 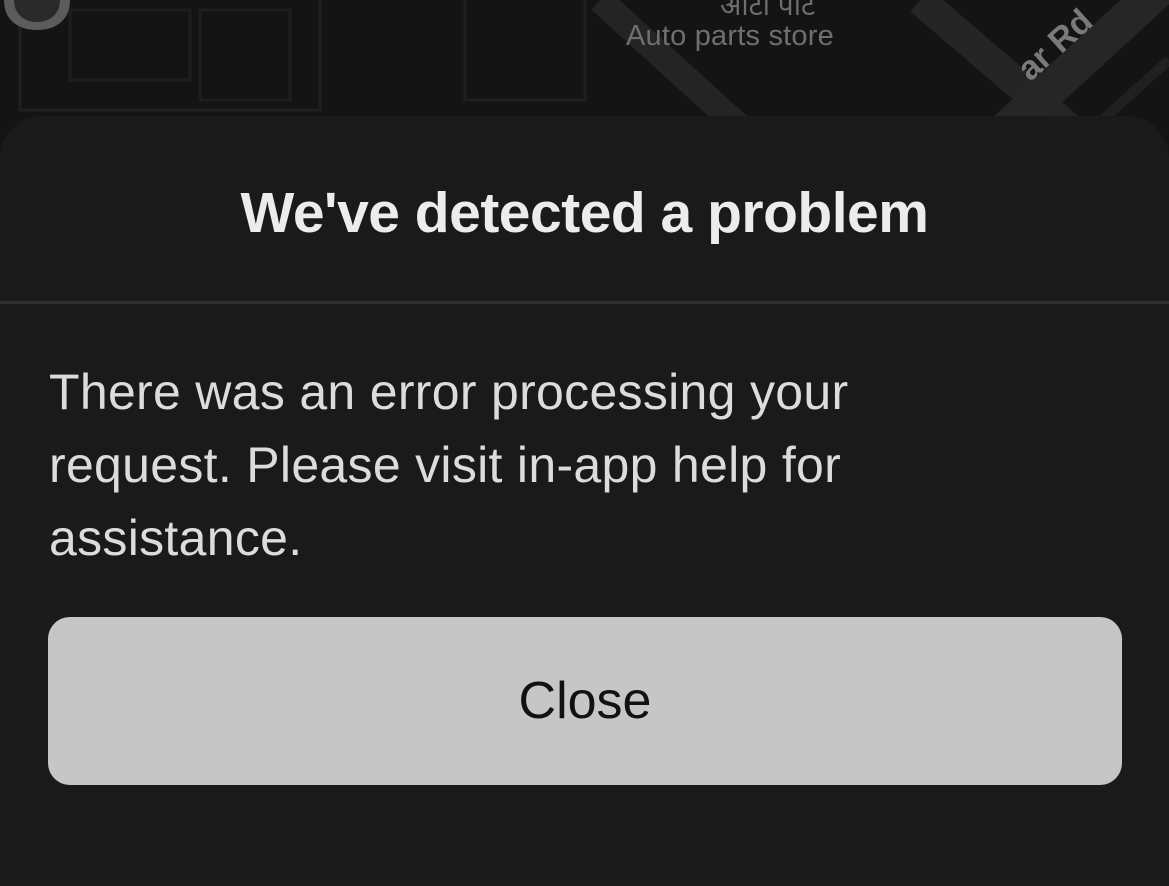 What do you see at coordinates (37, 29) in the screenshot?
I see `map-pin-icon` at bounding box center [37, 29].